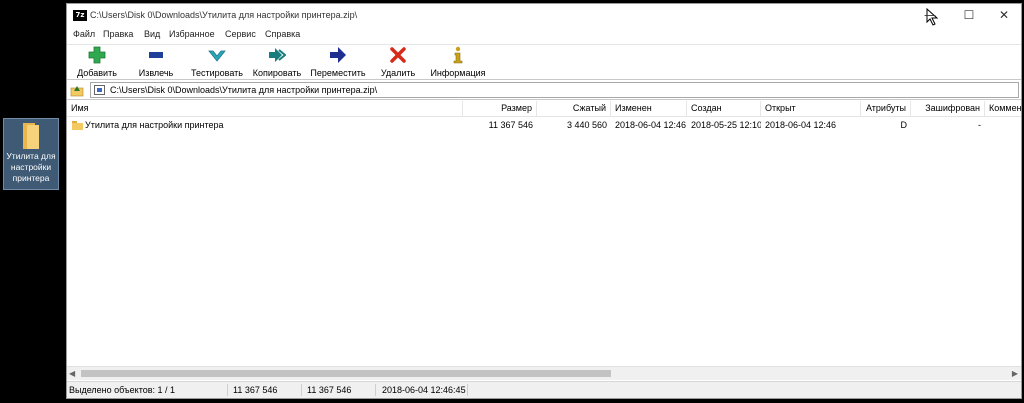 The height and width of the screenshot is (403, 1024). What do you see at coordinates (99, 90) in the screenshot?
I see `archive-icon` at bounding box center [99, 90].